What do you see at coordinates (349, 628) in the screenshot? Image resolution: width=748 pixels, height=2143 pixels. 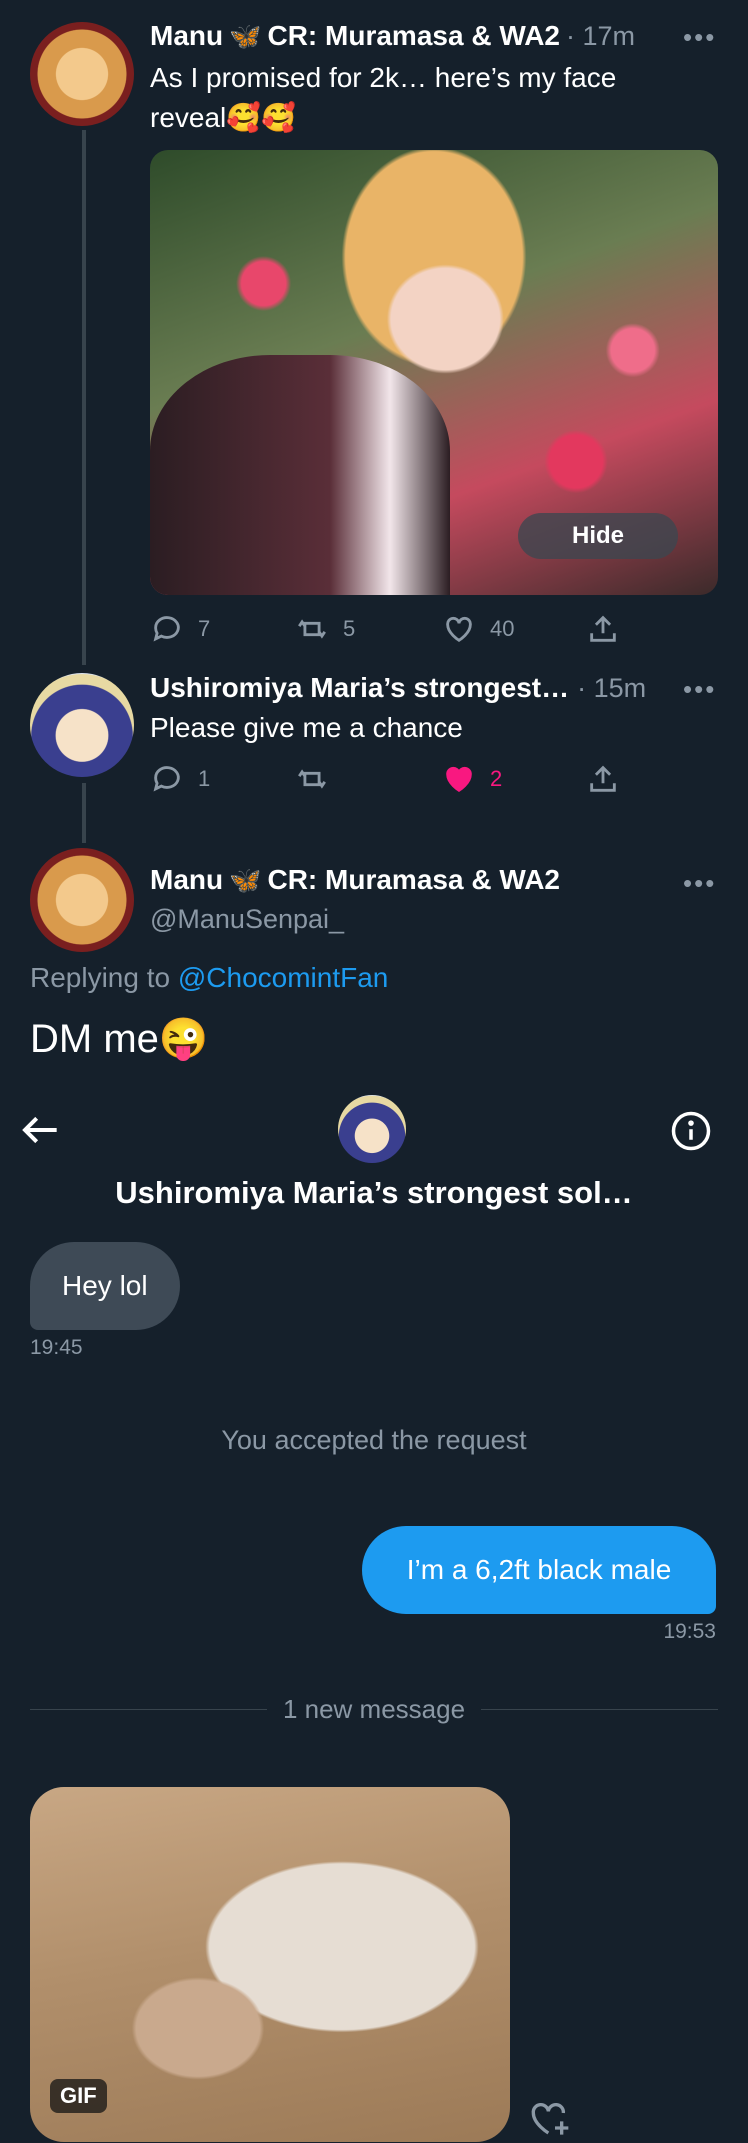 I see `retweet-count: 5` at bounding box center [349, 628].